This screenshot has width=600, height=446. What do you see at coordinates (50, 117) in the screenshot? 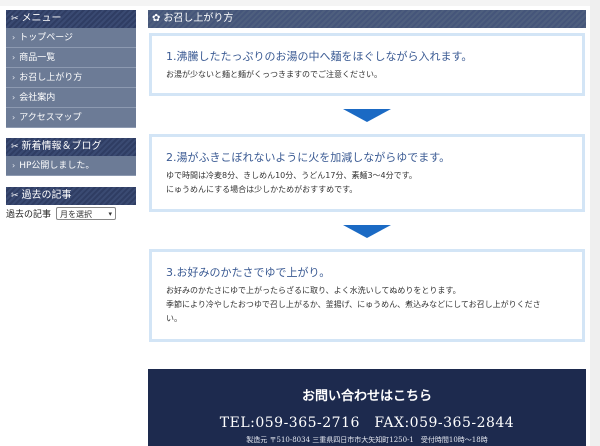
I see `sidebar-item-label: アクセスマップ` at bounding box center [50, 117].